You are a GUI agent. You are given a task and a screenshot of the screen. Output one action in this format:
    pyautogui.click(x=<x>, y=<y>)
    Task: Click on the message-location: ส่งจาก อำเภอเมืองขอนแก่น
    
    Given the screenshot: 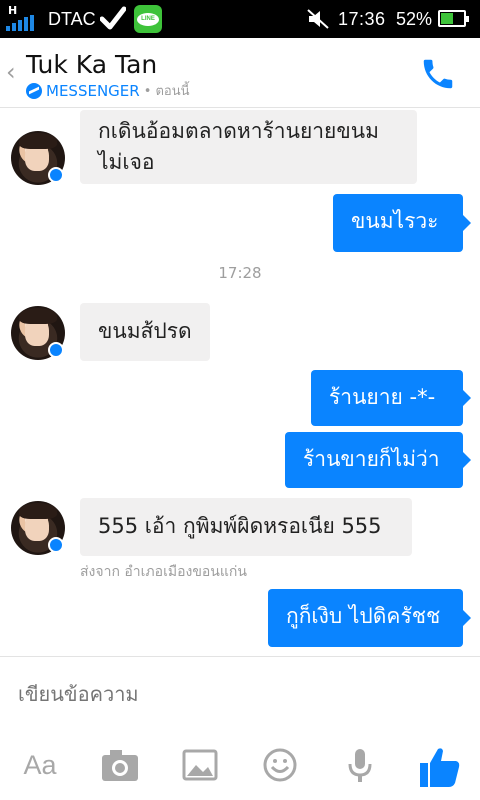 What is the action you would take?
    pyautogui.click(x=163, y=572)
    